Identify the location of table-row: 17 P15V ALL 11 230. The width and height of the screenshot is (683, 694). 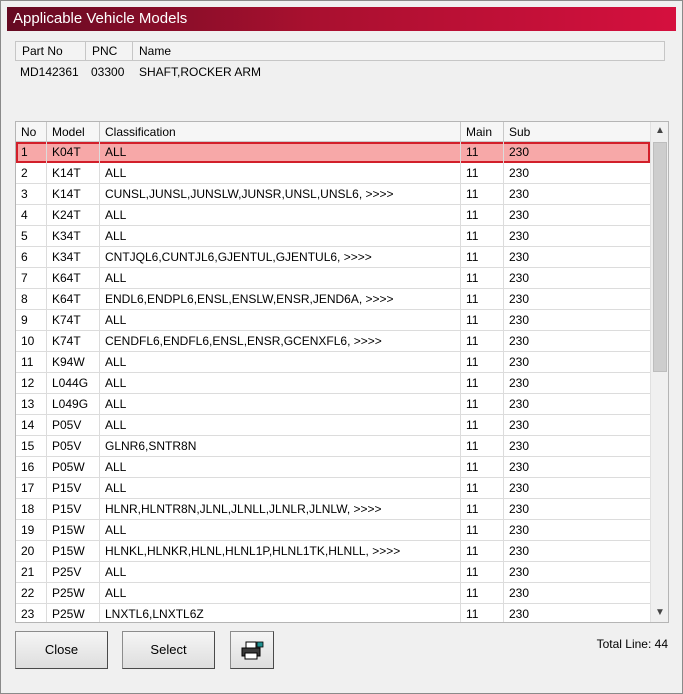
(333, 488).